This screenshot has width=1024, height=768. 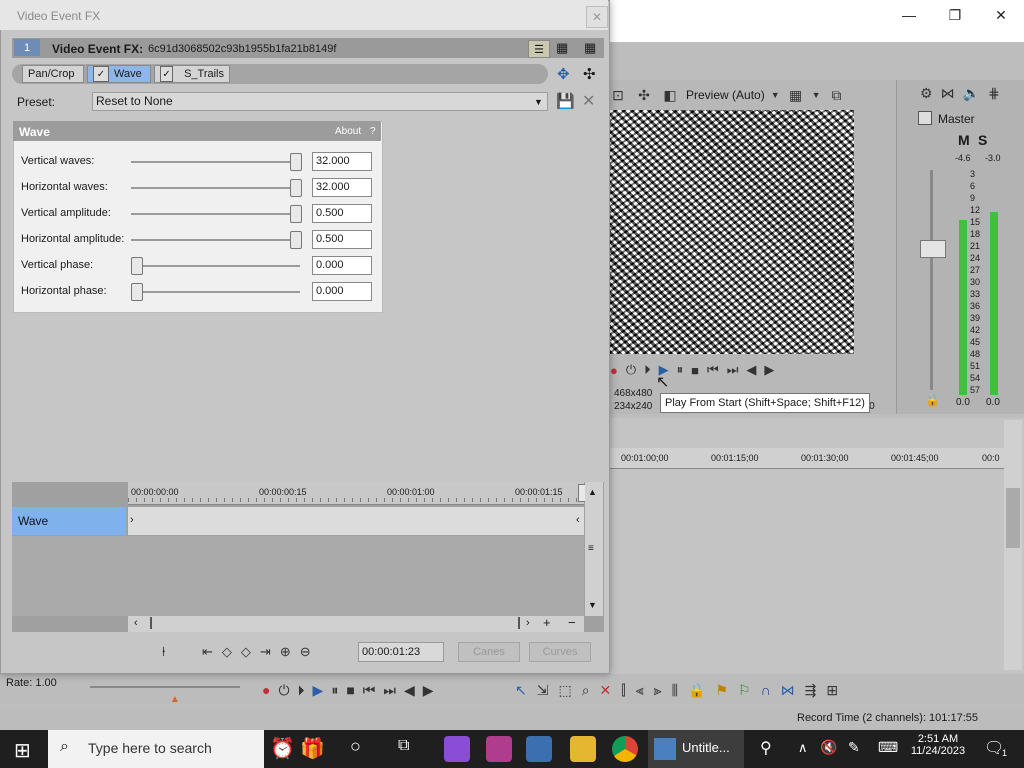 I want to click on plugin-chain-icon: ✥, so click(x=563, y=74).